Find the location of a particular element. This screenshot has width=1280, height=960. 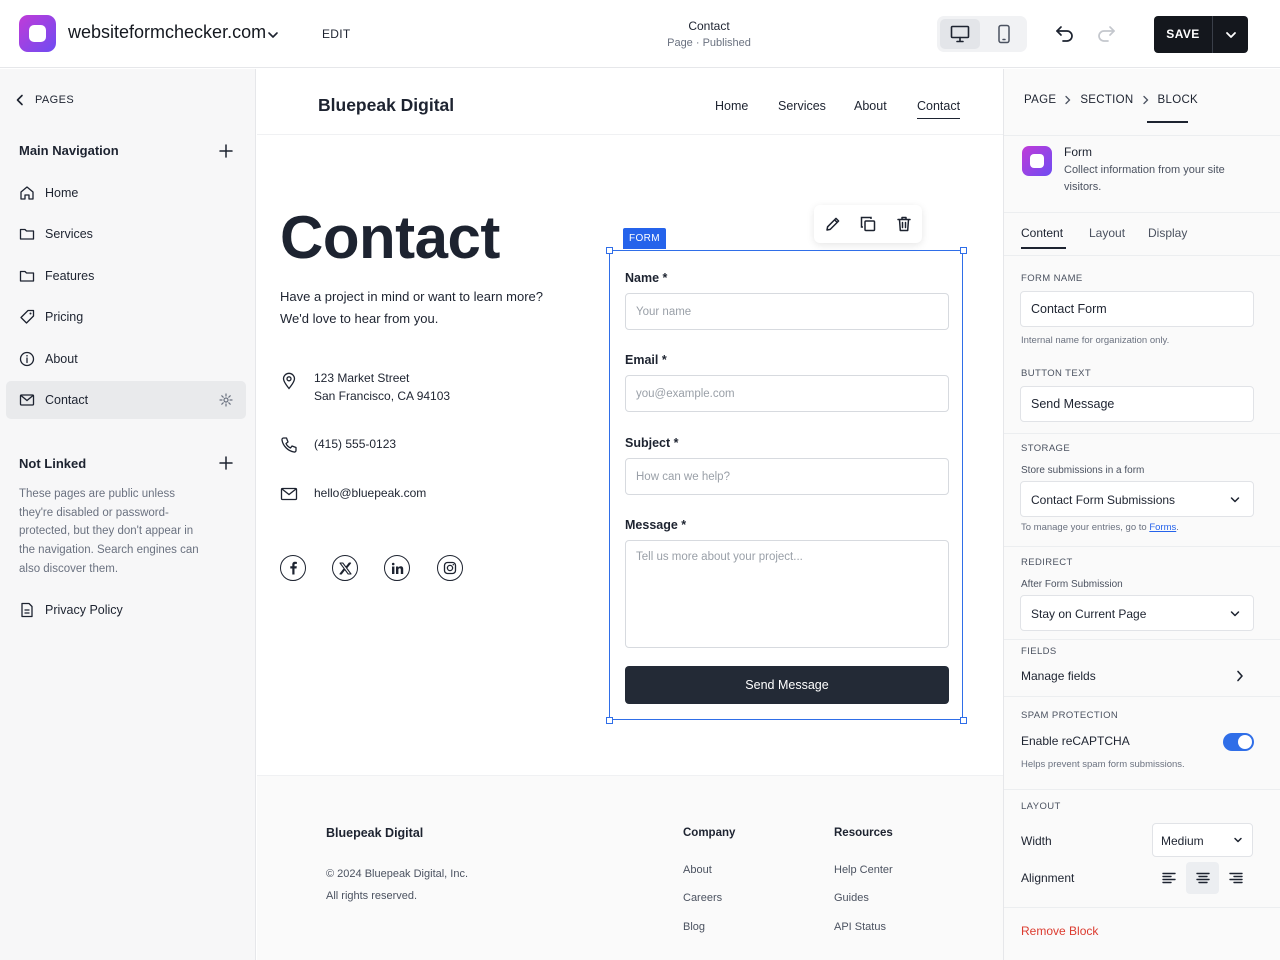

phone-number: (415) 555-0123 is located at coordinates (355, 444).